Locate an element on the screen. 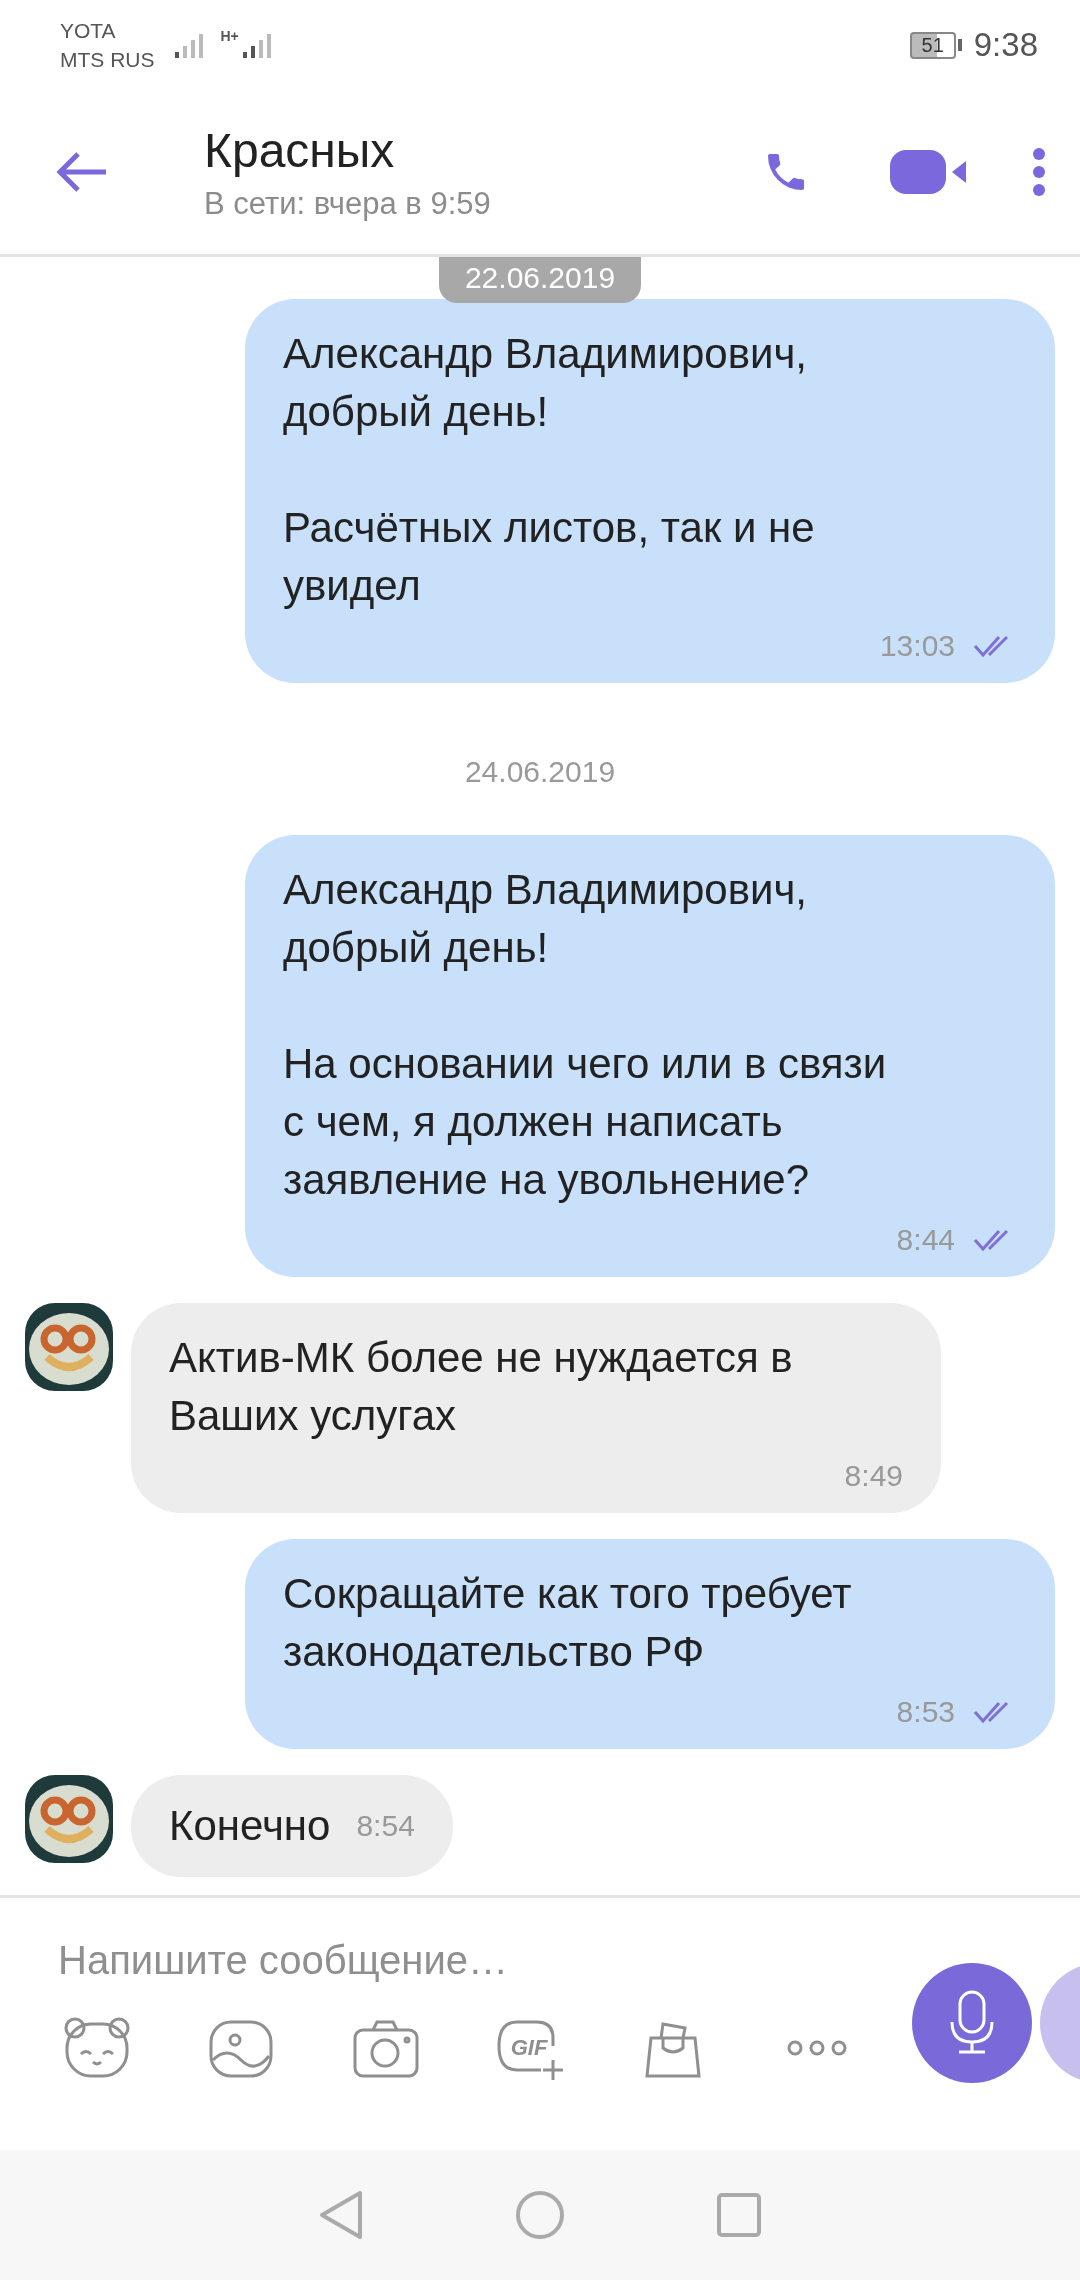 This screenshot has height=2280, width=1080. message-text: Александр Владимирович, добрый день! Расчётных листов, так и не увидел is located at coordinates (549, 470).